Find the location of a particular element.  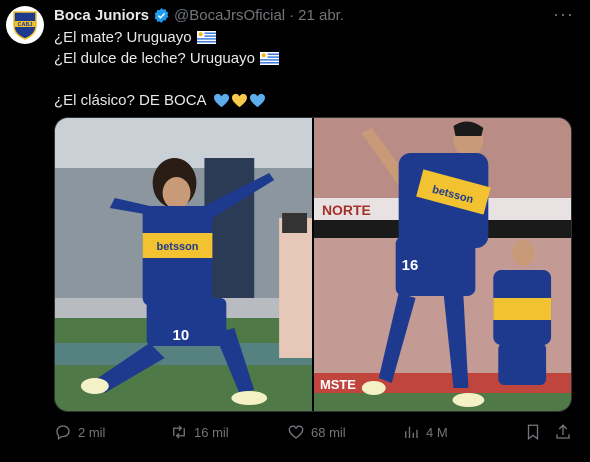

svg-text: betsson is located at coordinates (178, 247).